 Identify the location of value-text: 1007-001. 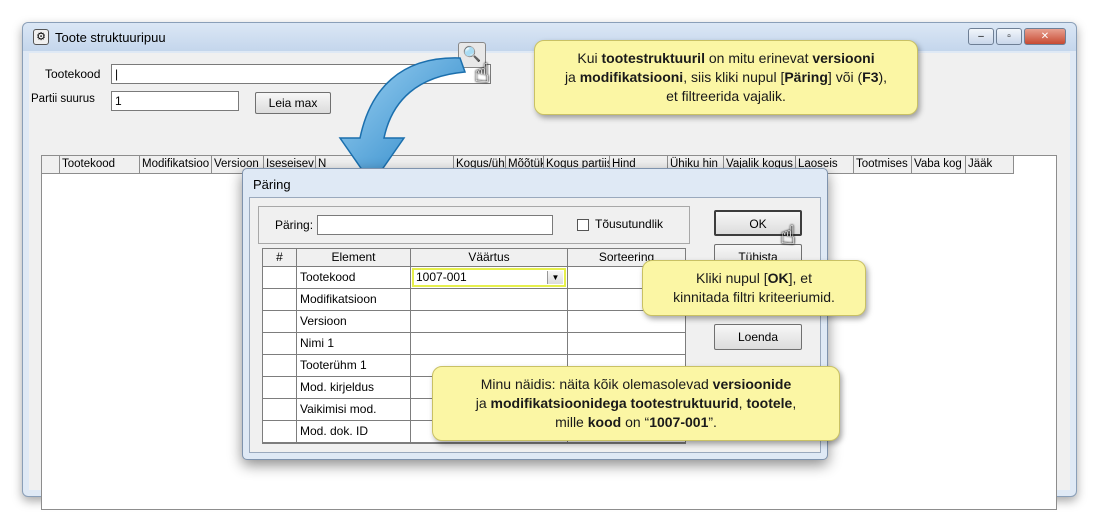
(441, 277).